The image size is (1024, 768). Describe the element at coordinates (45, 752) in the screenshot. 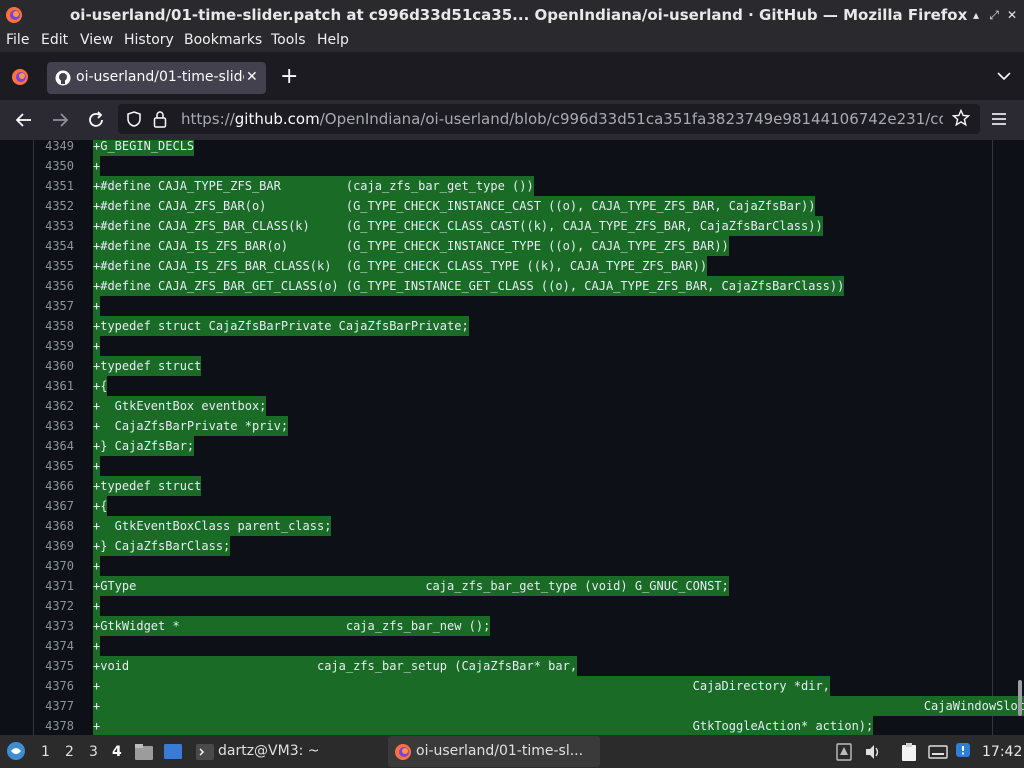

I see `workspace-1: 1` at that location.